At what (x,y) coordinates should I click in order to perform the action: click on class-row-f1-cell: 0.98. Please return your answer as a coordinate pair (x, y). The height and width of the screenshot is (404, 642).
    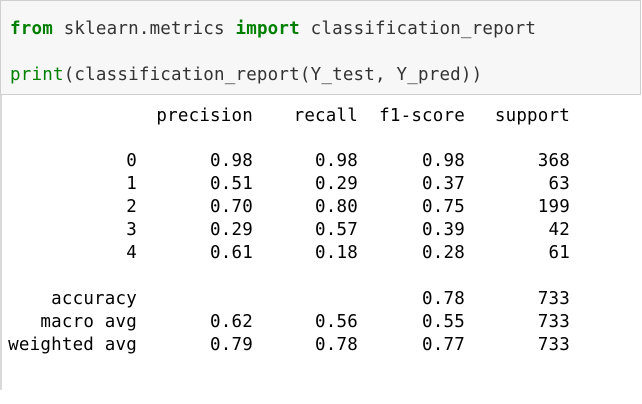
    Looking at the image, I should click on (443, 161).